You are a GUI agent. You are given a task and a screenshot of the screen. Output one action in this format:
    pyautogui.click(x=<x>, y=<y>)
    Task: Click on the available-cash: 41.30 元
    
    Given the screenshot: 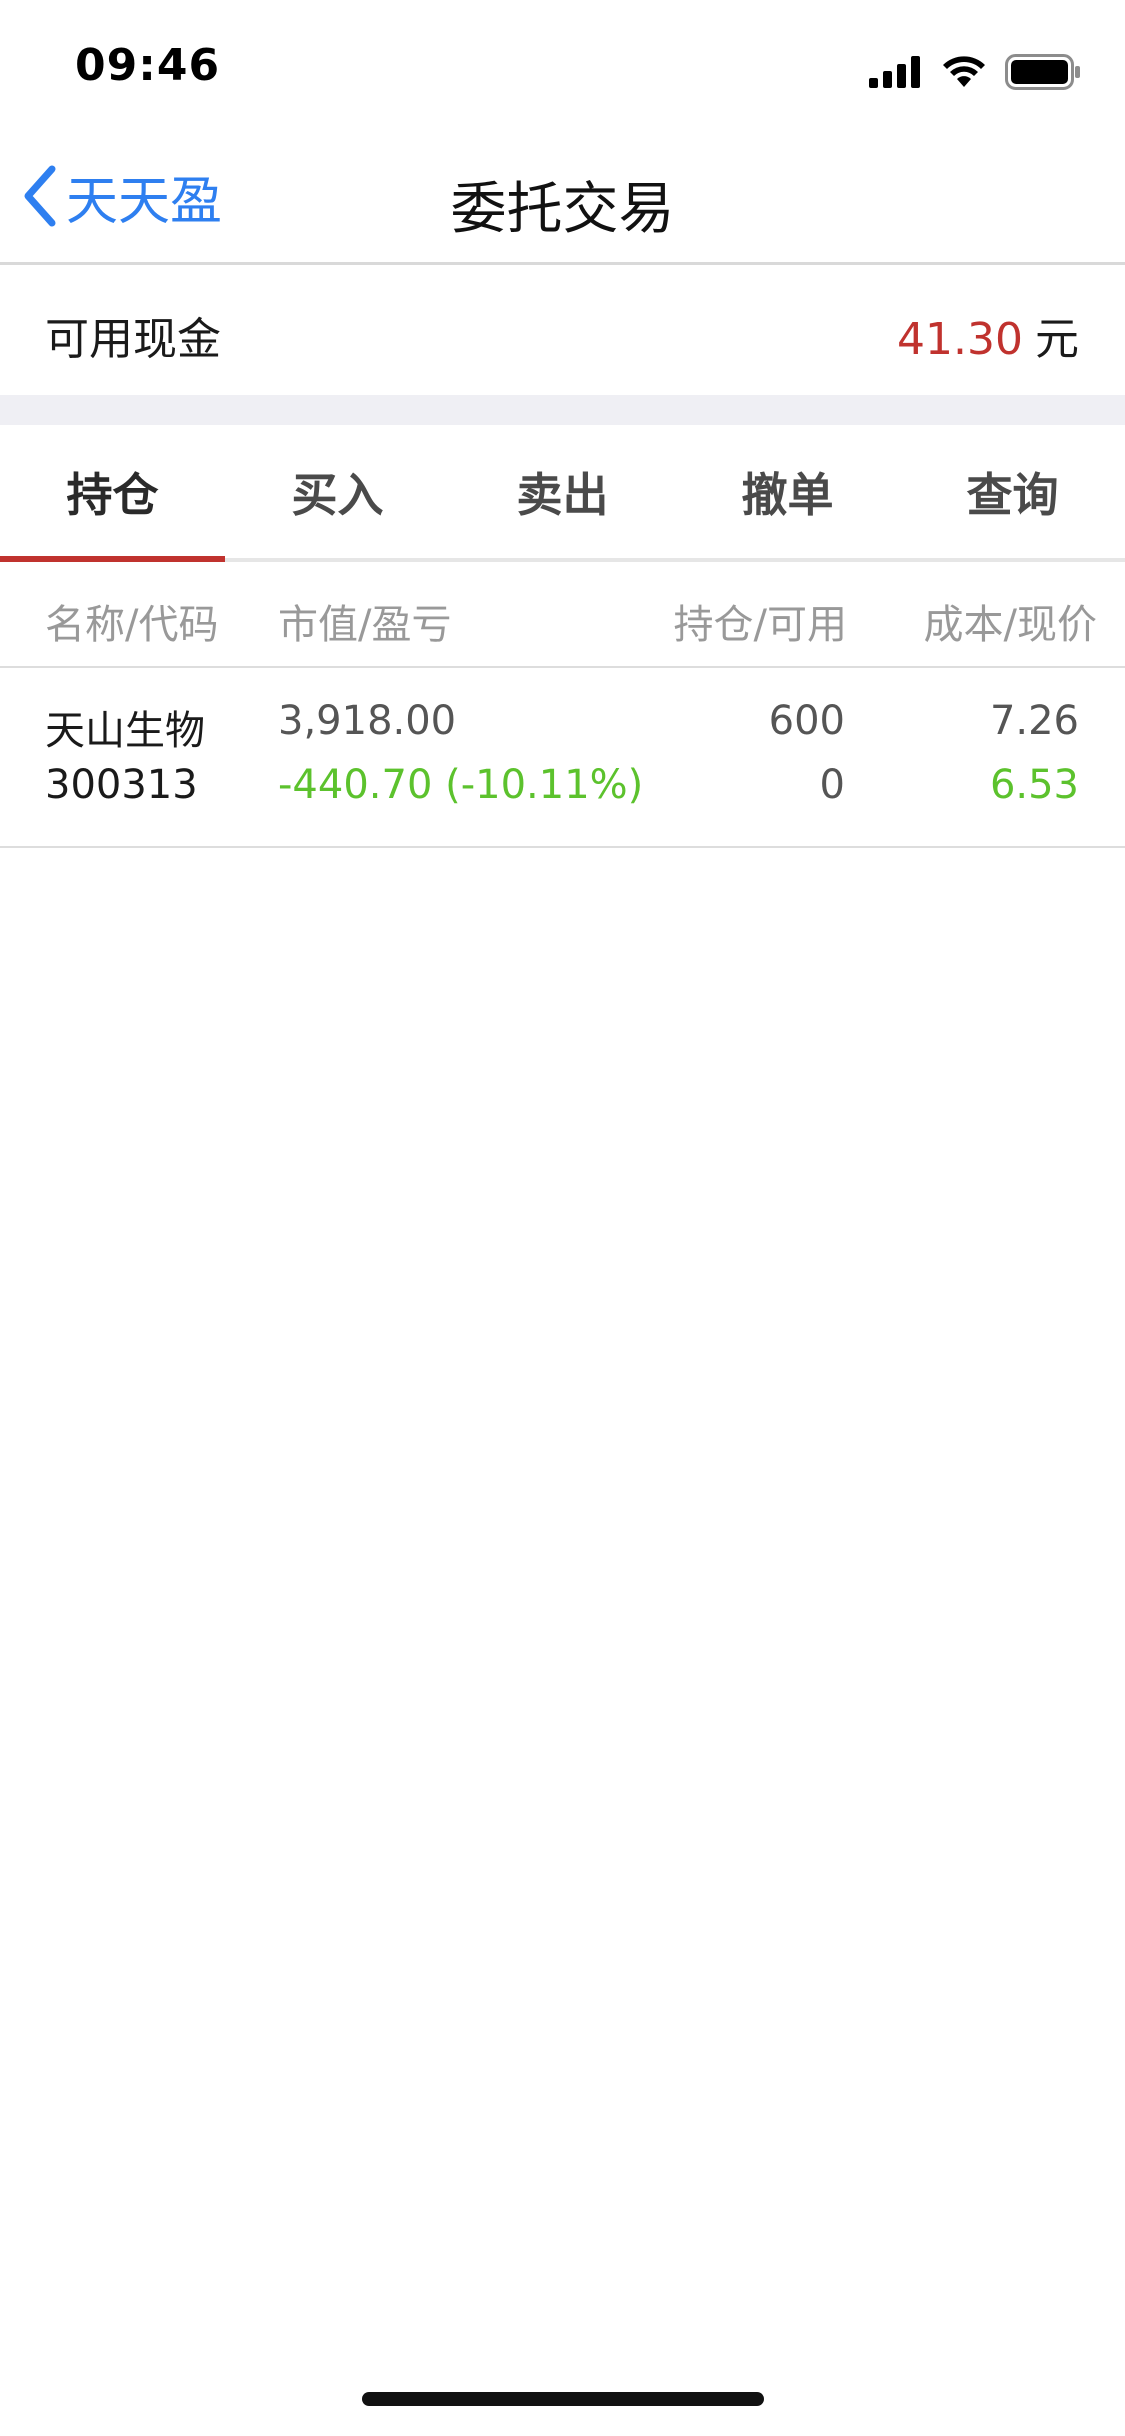 What is the action you would take?
    pyautogui.click(x=988, y=335)
    